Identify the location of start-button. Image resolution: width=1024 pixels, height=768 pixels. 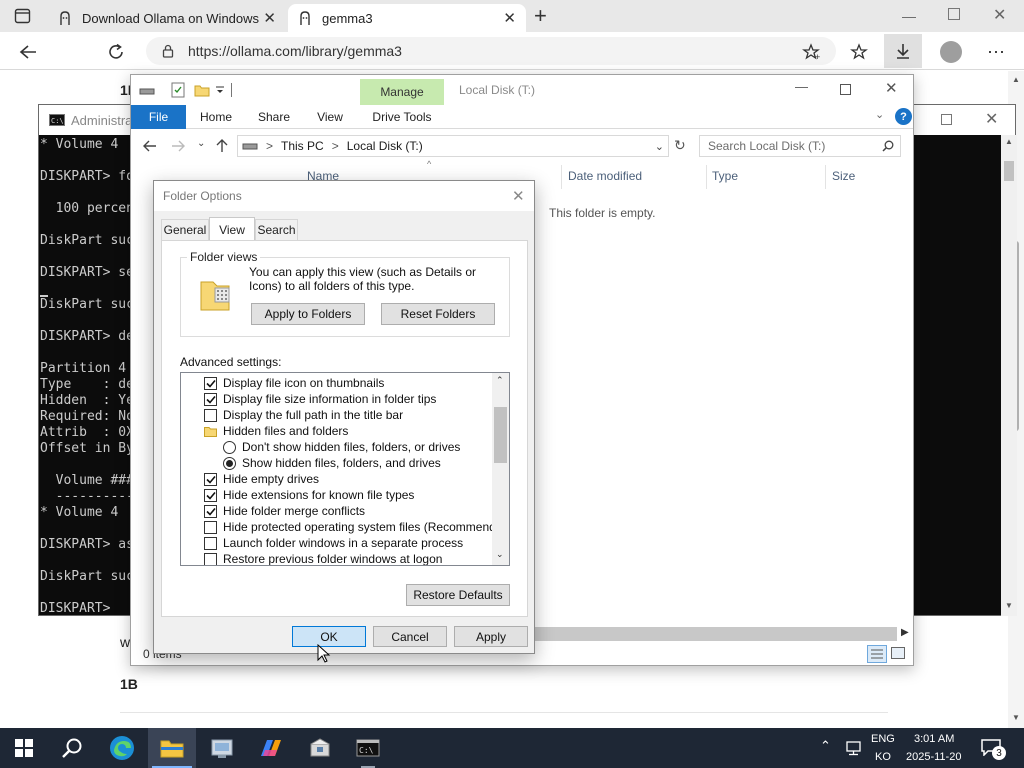
(24, 748).